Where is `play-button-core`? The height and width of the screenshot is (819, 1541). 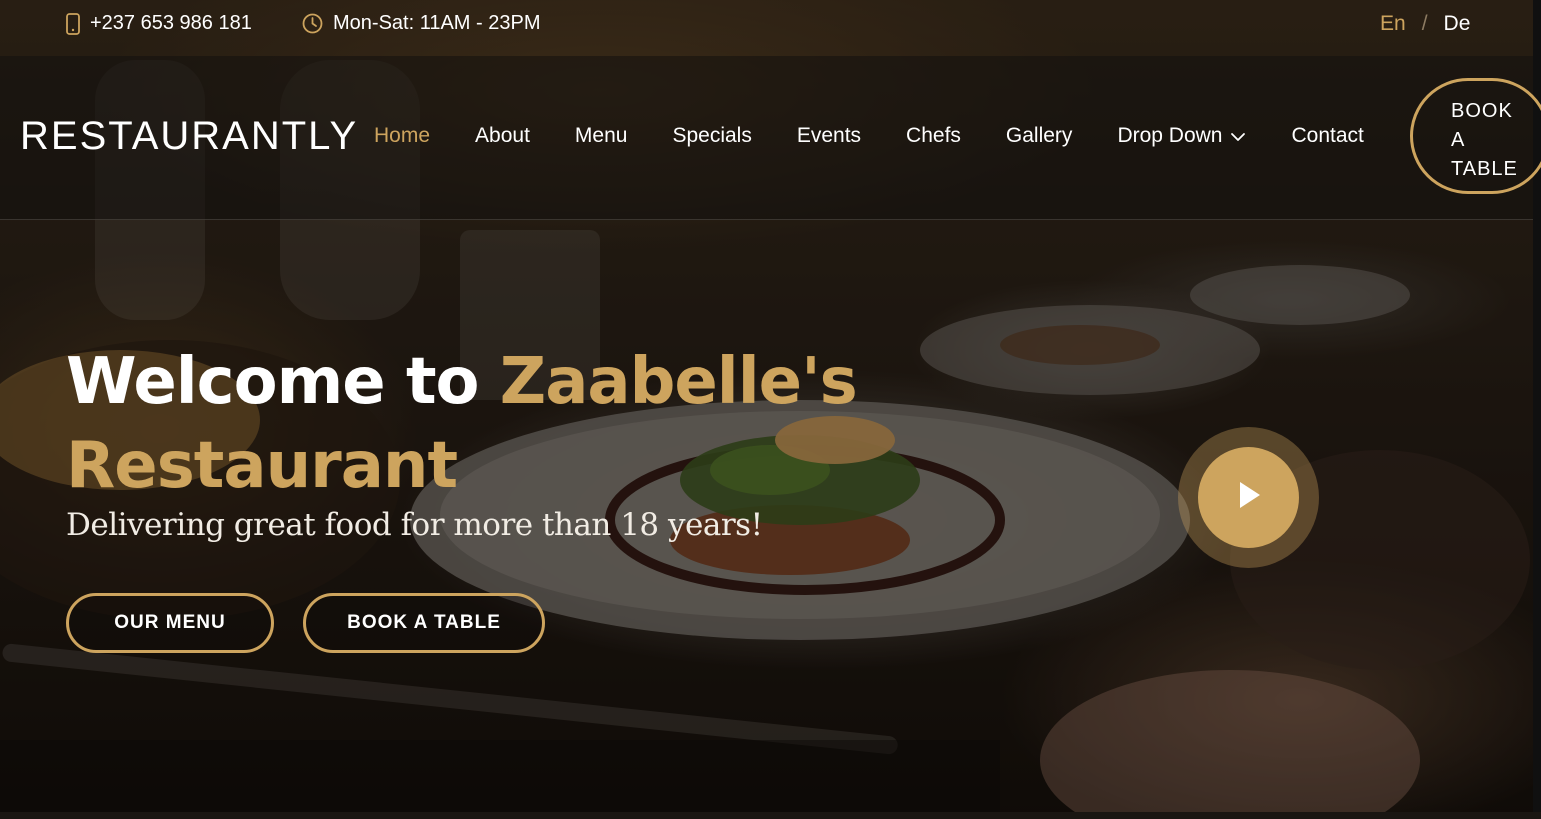 play-button-core is located at coordinates (1248, 497).